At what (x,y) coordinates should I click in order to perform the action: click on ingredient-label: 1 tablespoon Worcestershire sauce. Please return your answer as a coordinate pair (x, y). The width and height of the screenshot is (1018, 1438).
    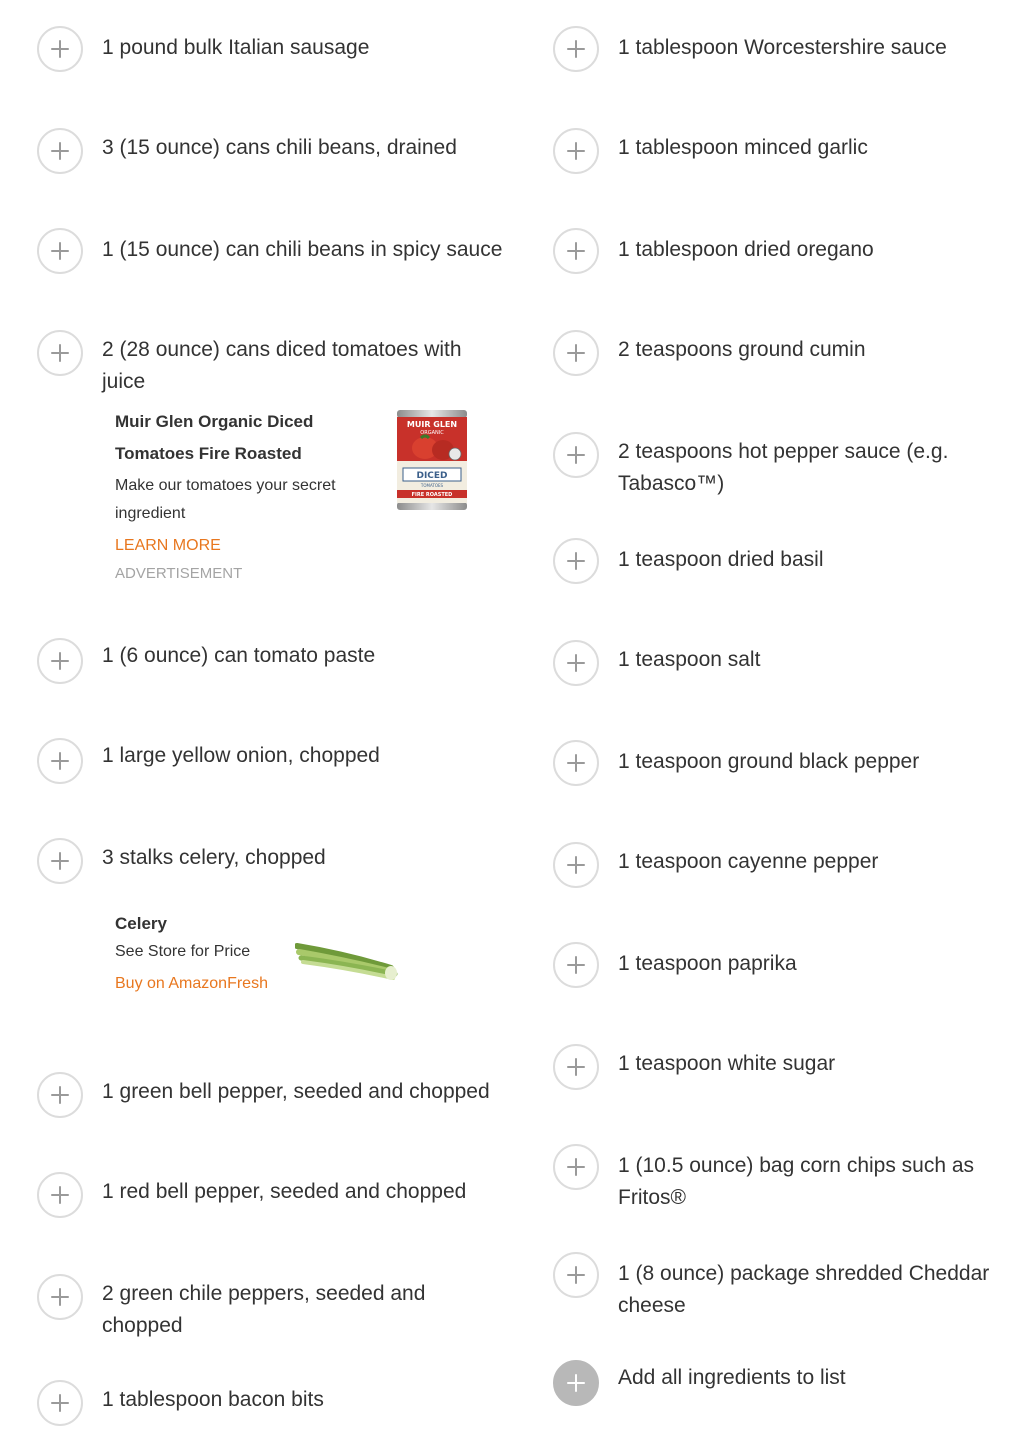
    Looking at the image, I should click on (782, 47).